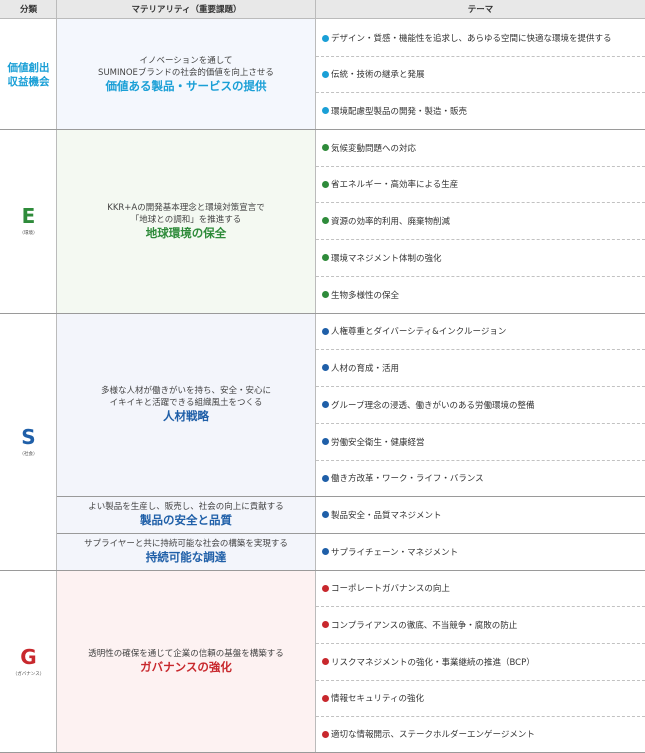 The image size is (645, 753). Describe the element at coordinates (480, 331) in the screenshot. I see `theme-item: 人権尊重とダイバーシティ&インクルージョン` at that location.